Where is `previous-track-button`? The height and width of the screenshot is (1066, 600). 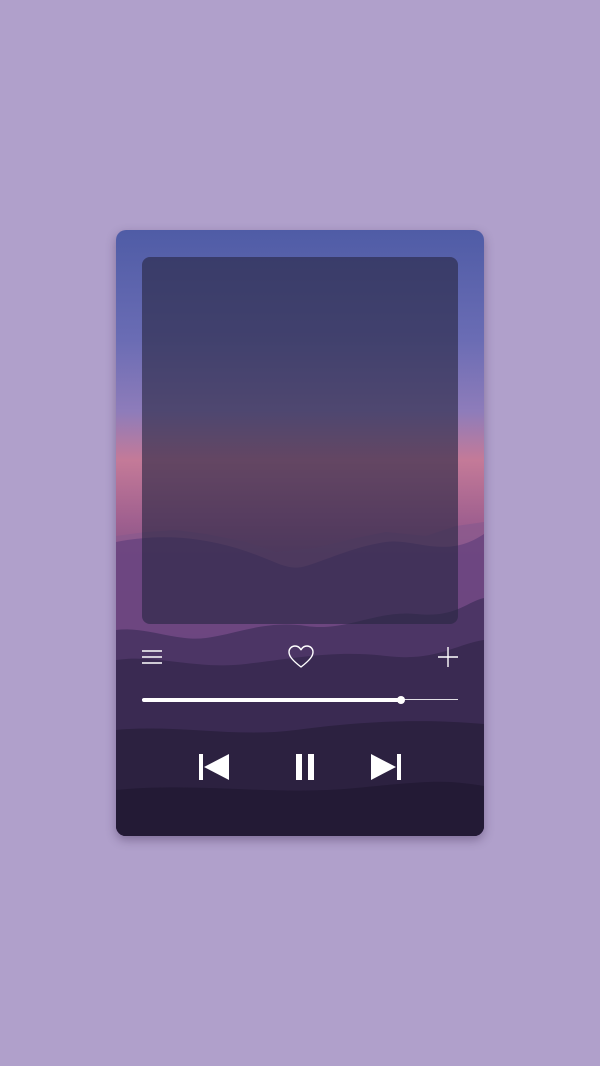 previous-track-button is located at coordinates (214, 767).